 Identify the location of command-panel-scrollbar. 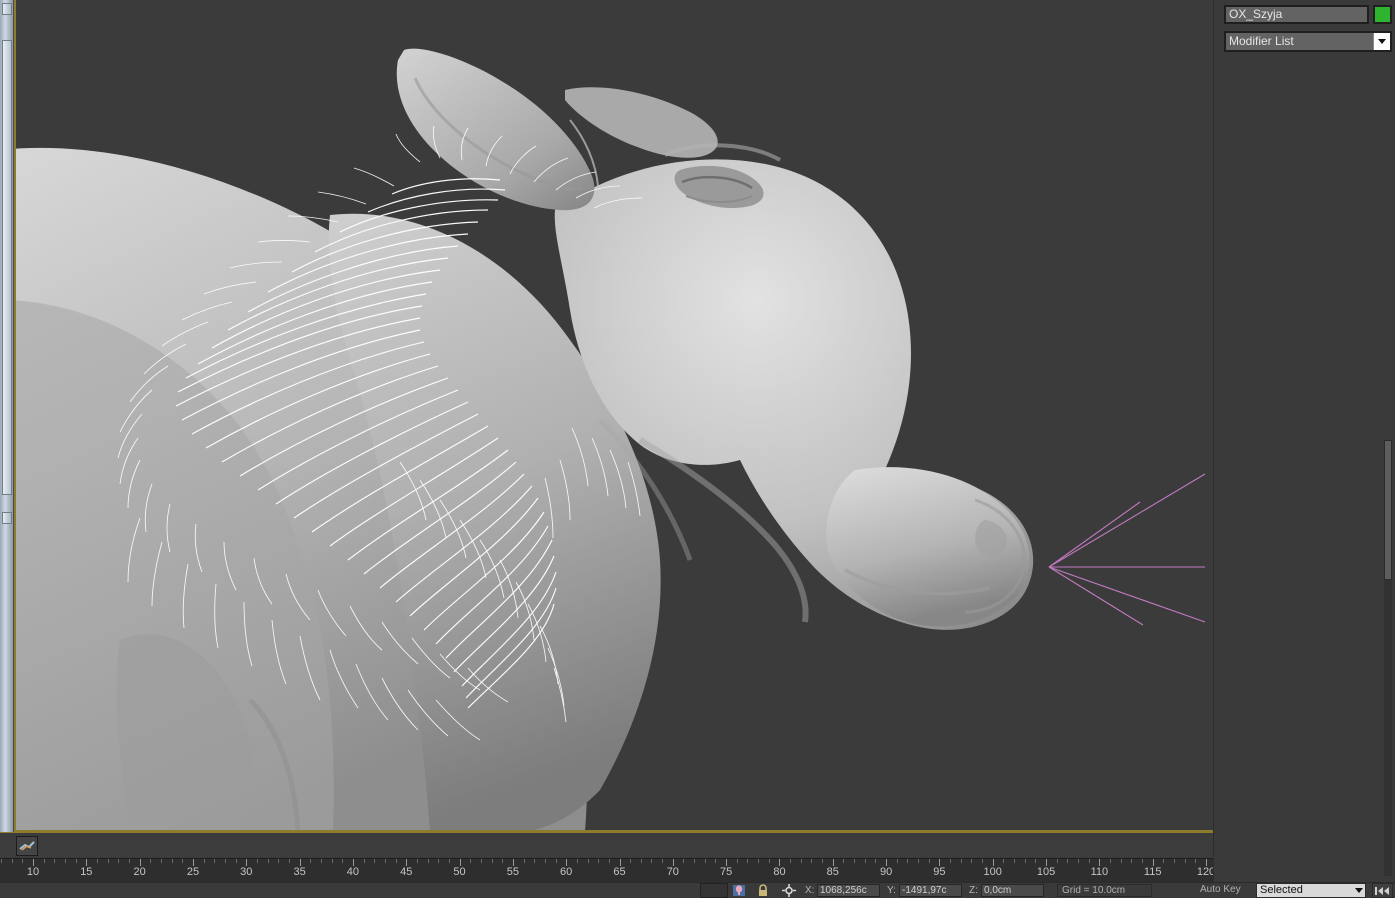
(1388, 658).